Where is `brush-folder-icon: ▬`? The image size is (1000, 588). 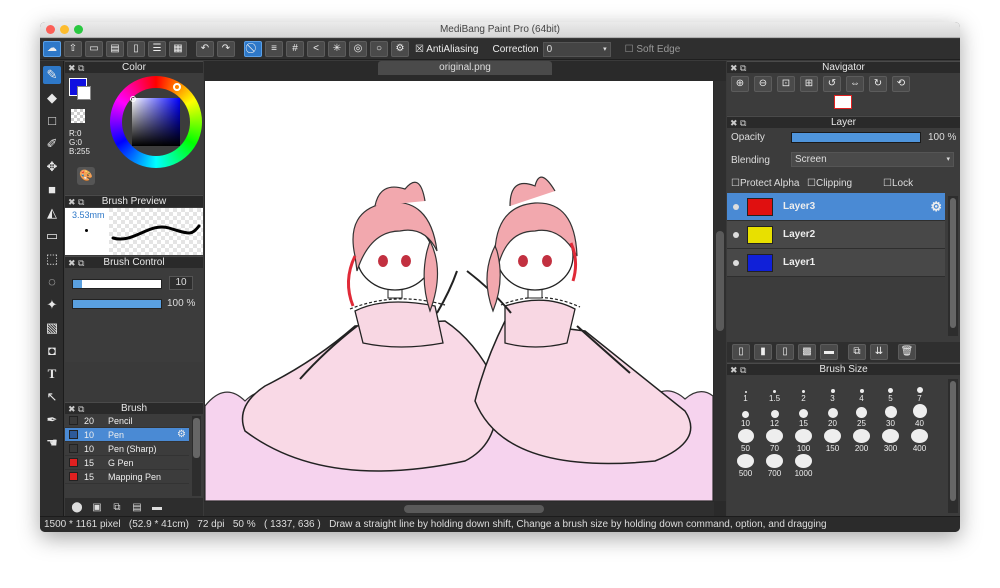 brush-folder-icon: ▬ is located at coordinates (157, 507).